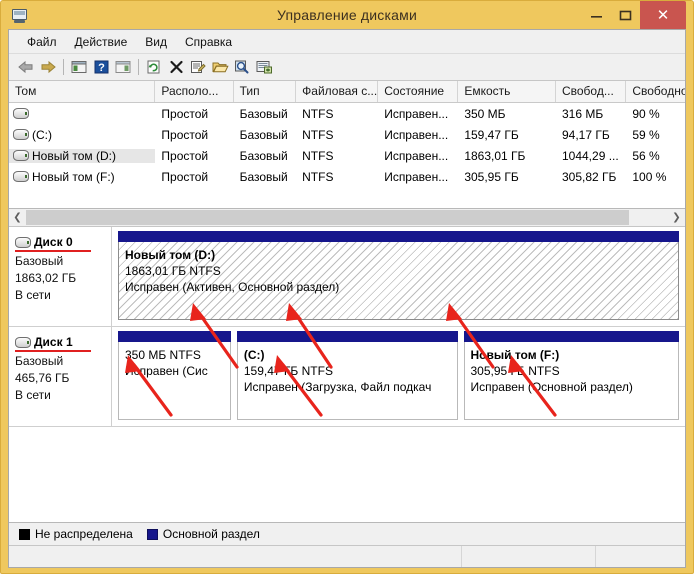 The width and height of the screenshot is (694, 574). I want to click on disk-type-0: Базовый, so click(39, 261).